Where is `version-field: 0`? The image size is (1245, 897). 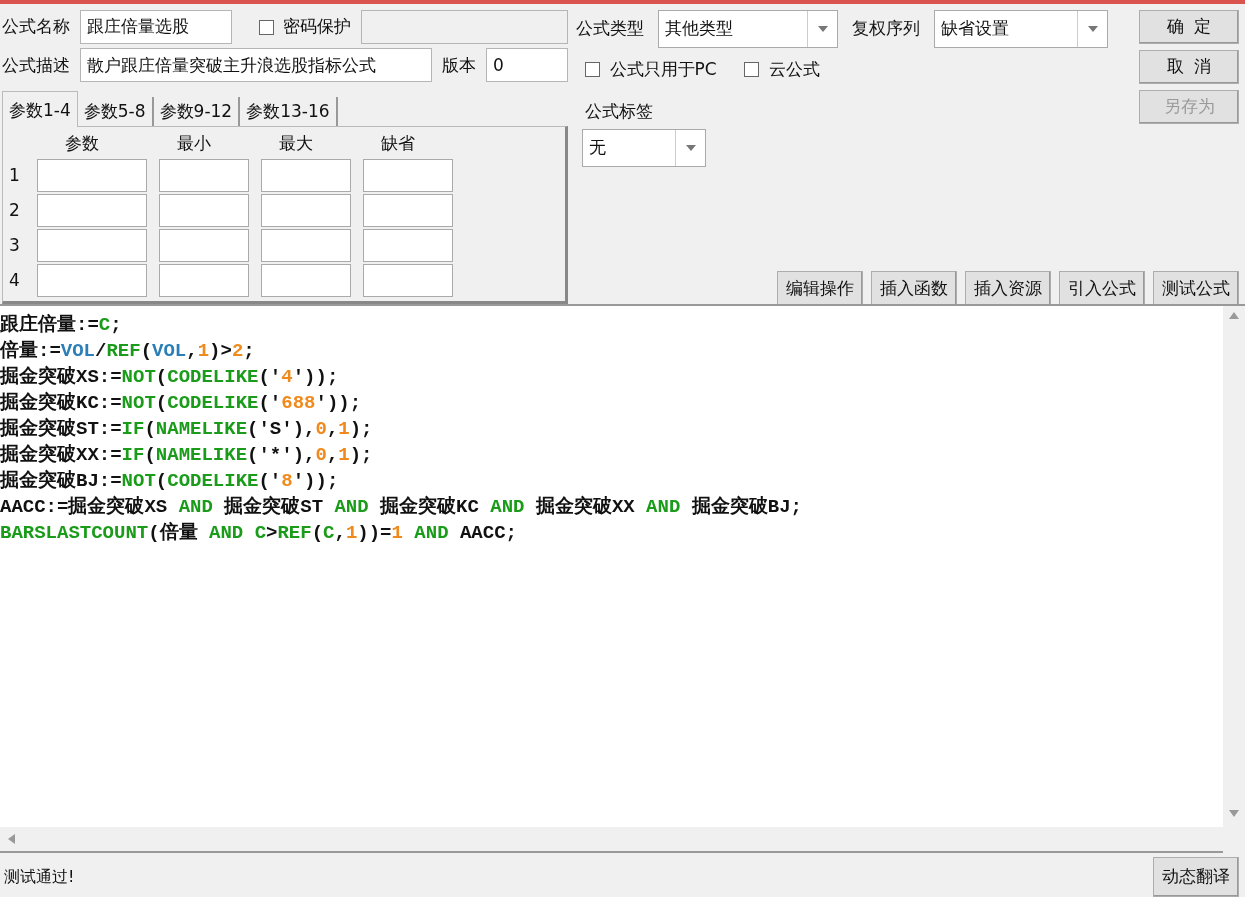 version-field: 0 is located at coordinates (527, 65).